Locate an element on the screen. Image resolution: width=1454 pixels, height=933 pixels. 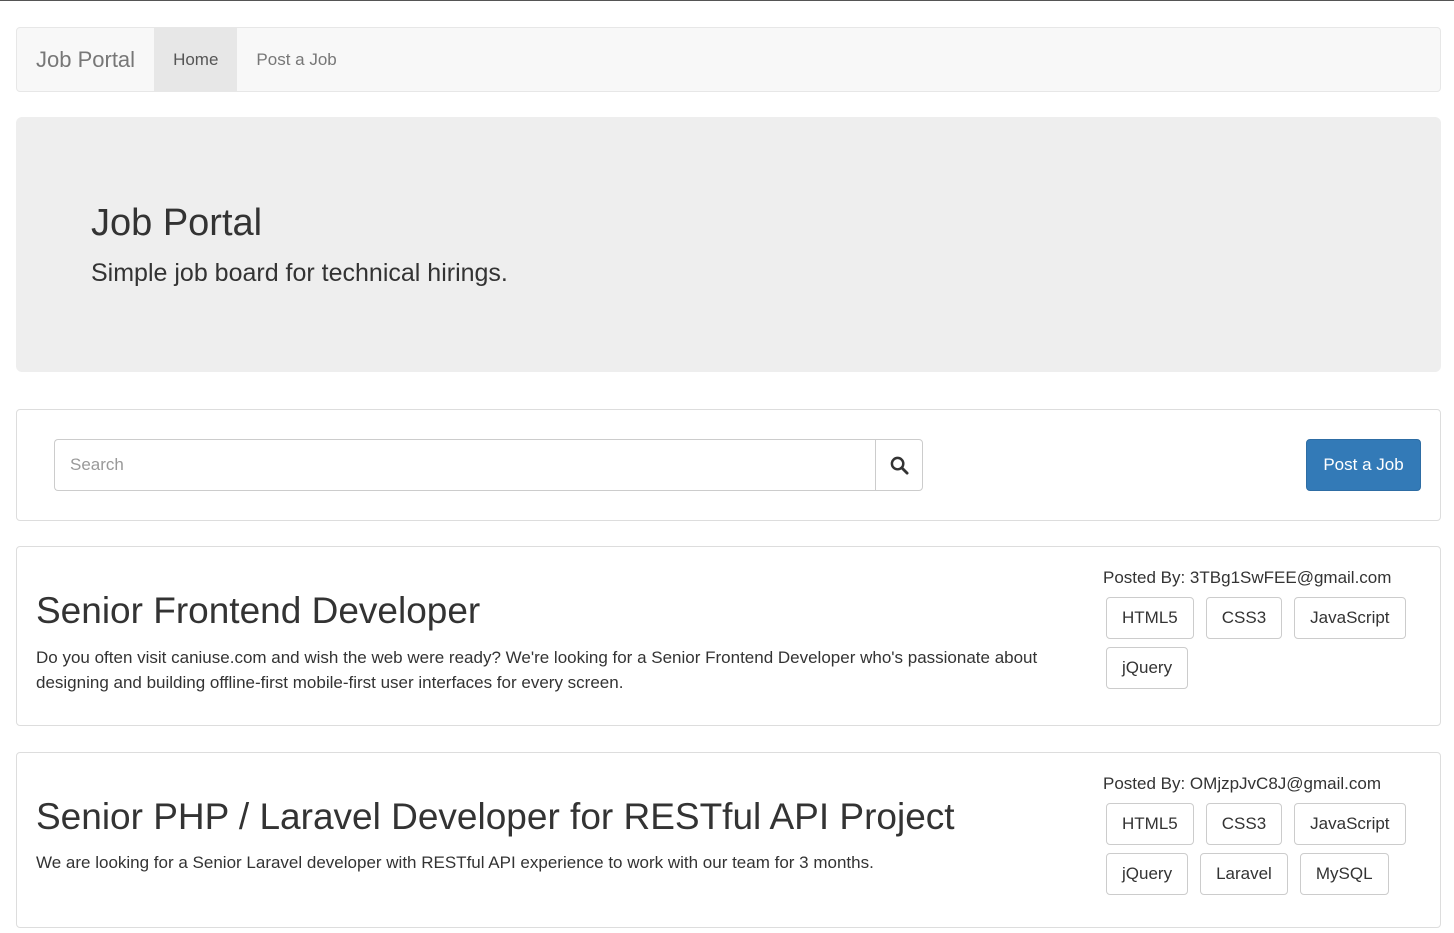
tag: Laravel is located at coordinates (1244, 874).